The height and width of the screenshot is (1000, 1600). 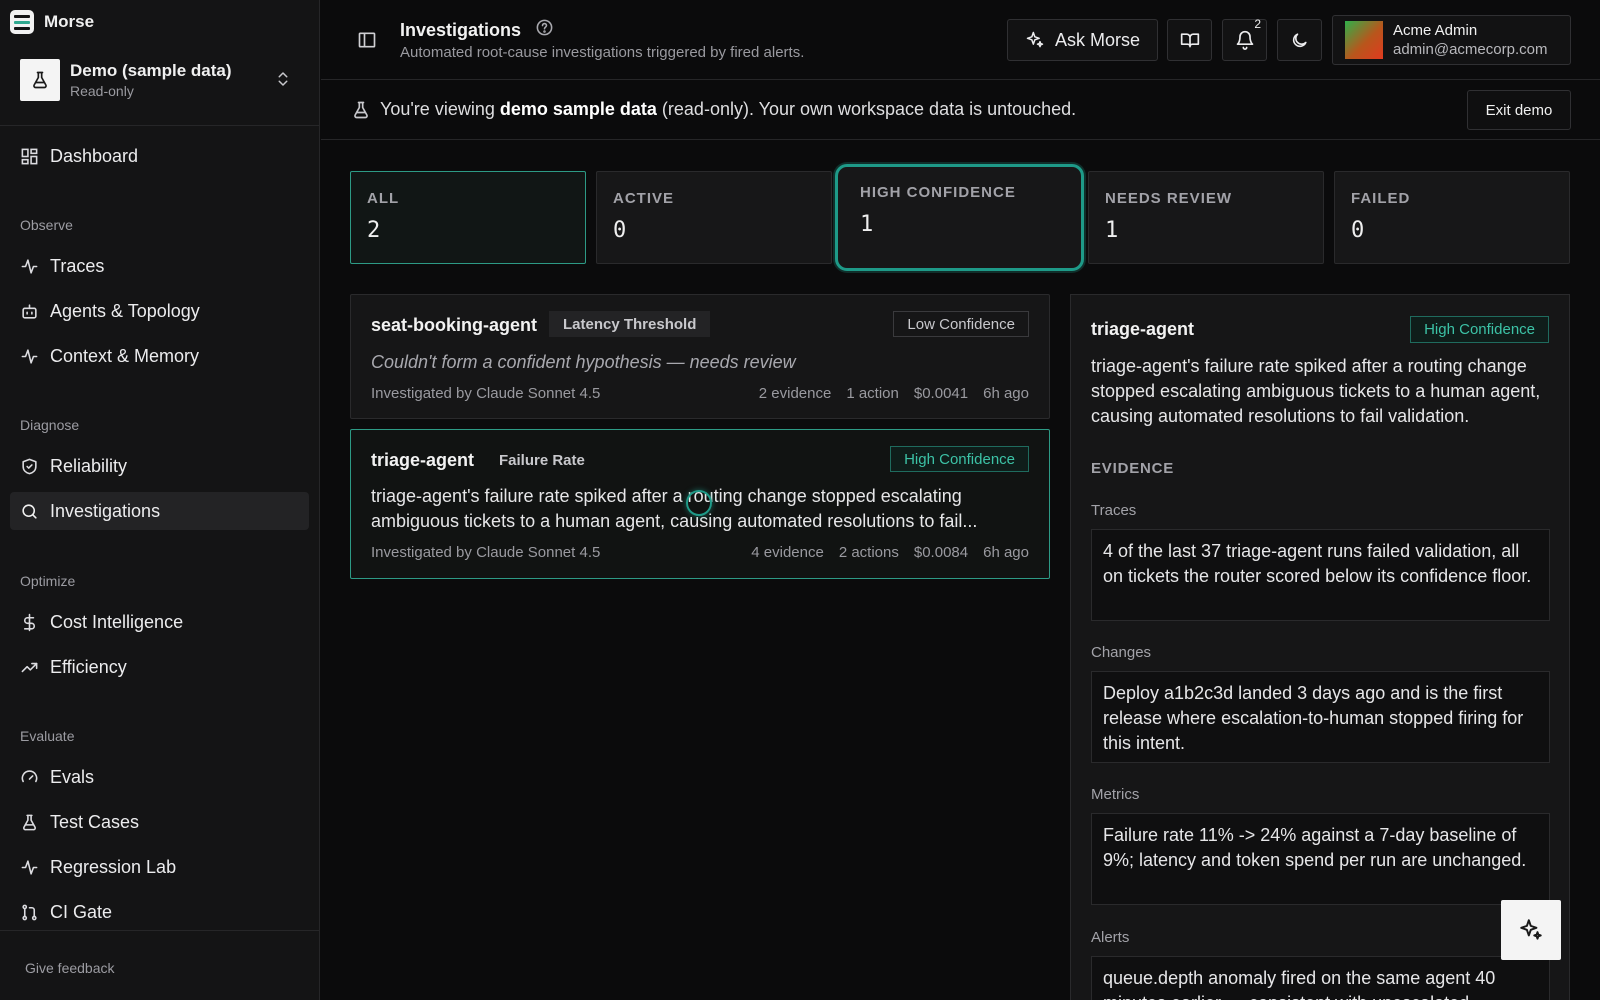 What do you see at coordinates (283, 81) in the screenshot?
I see `chevrons-up-down-icon` at bounding box center [283, 81].